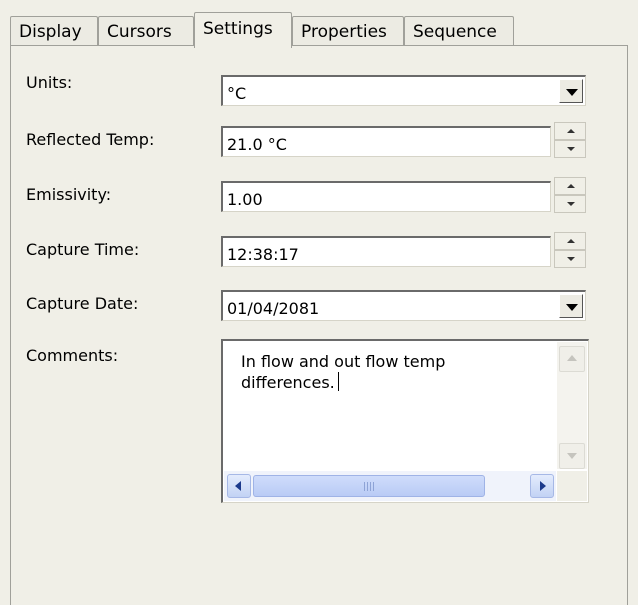 The width and height of the screenshot is (638, 605). What do you see at coordinates (386, 251) in the screenshot?
I see `capture-time-field: 12:38:17` at bounding box center [386, 251].